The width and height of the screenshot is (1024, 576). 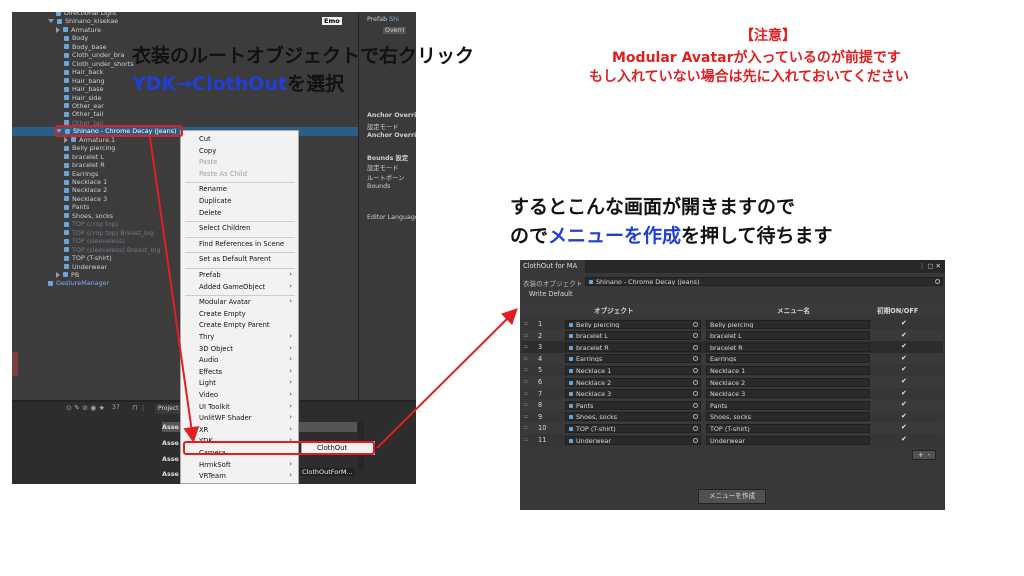 What do you see at coordinates (633, 336) in the screenshot?
I see `object-field: bracelet L` at bounding box center [633, 336].